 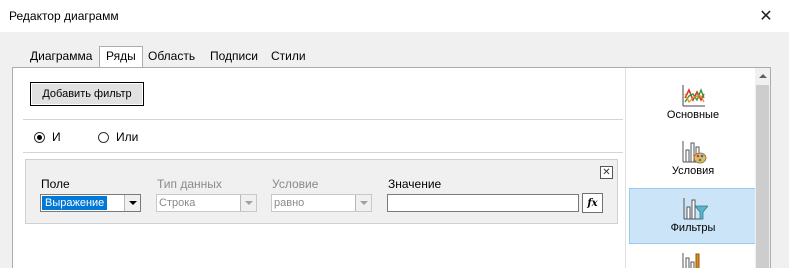 I want to click on chart-filter-icon, so click(x=695, y=209).